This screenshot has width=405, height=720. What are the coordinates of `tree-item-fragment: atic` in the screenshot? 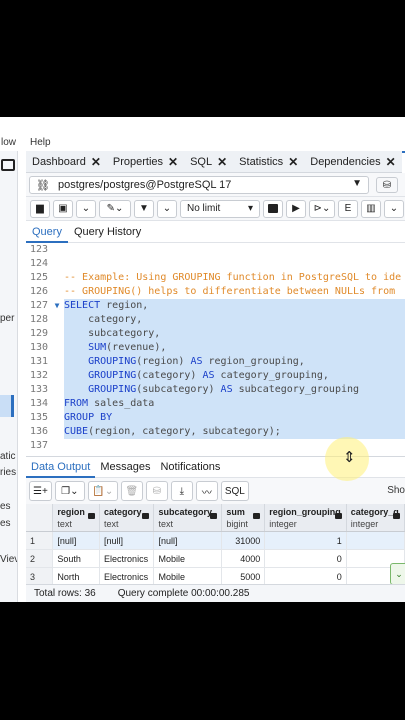 It's located at (8, 456).